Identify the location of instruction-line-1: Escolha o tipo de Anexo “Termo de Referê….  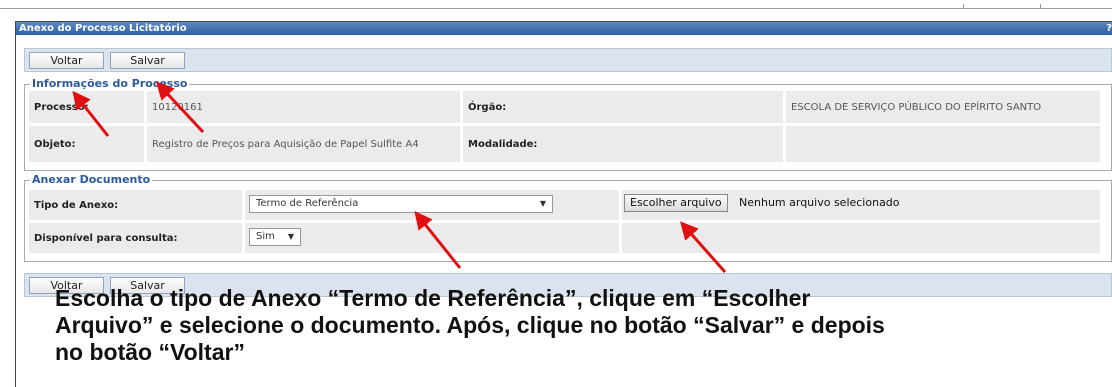
(433, 298).